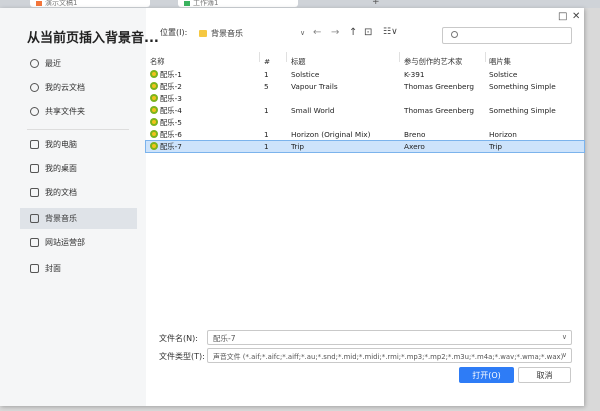 The height and width of the screenshot is (411, 600). What do you see at coordinates (298, 61) in the screenshot?
I see `column-header-title: 标题` at bounding box center [298, 61].